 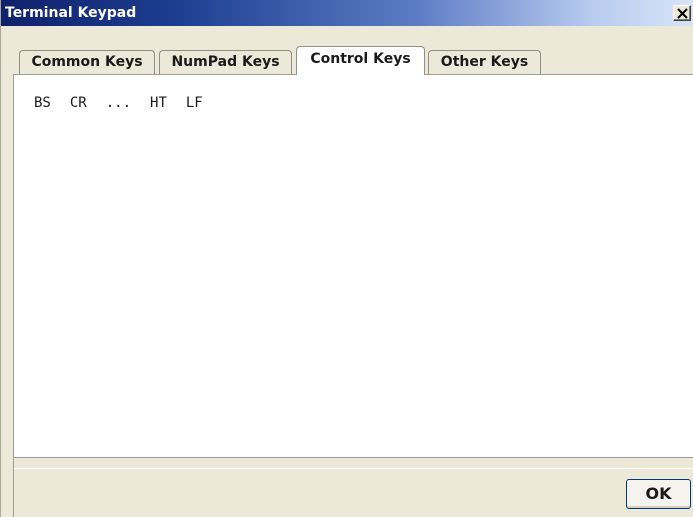 What do you see at coordinates (658, 494) in the screenshot?
I see `ok-button: OK` at bounding box center [658, 494].